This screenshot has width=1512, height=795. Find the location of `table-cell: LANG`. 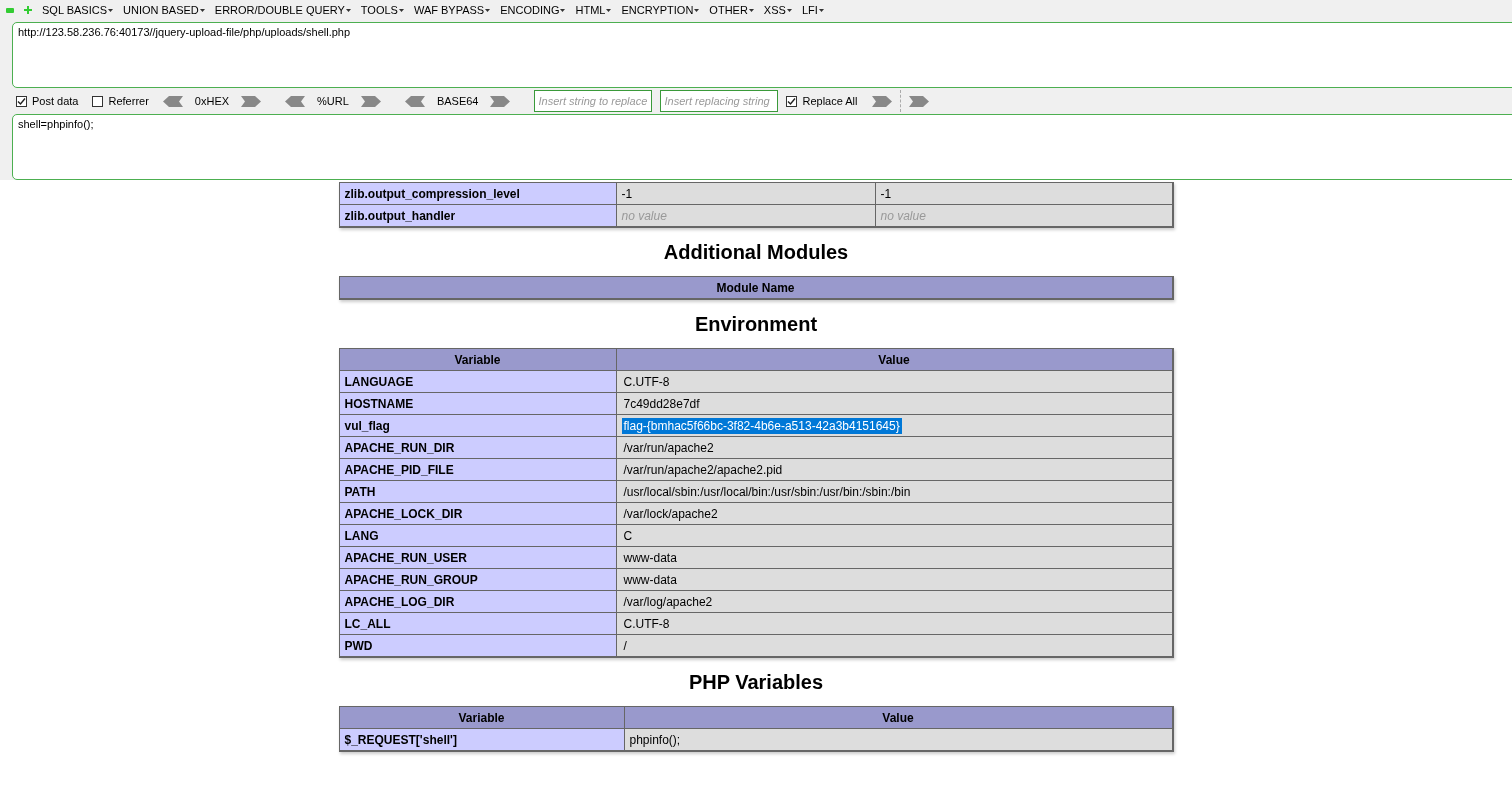

table-cell: LANG is located at coordinates (478, 536).